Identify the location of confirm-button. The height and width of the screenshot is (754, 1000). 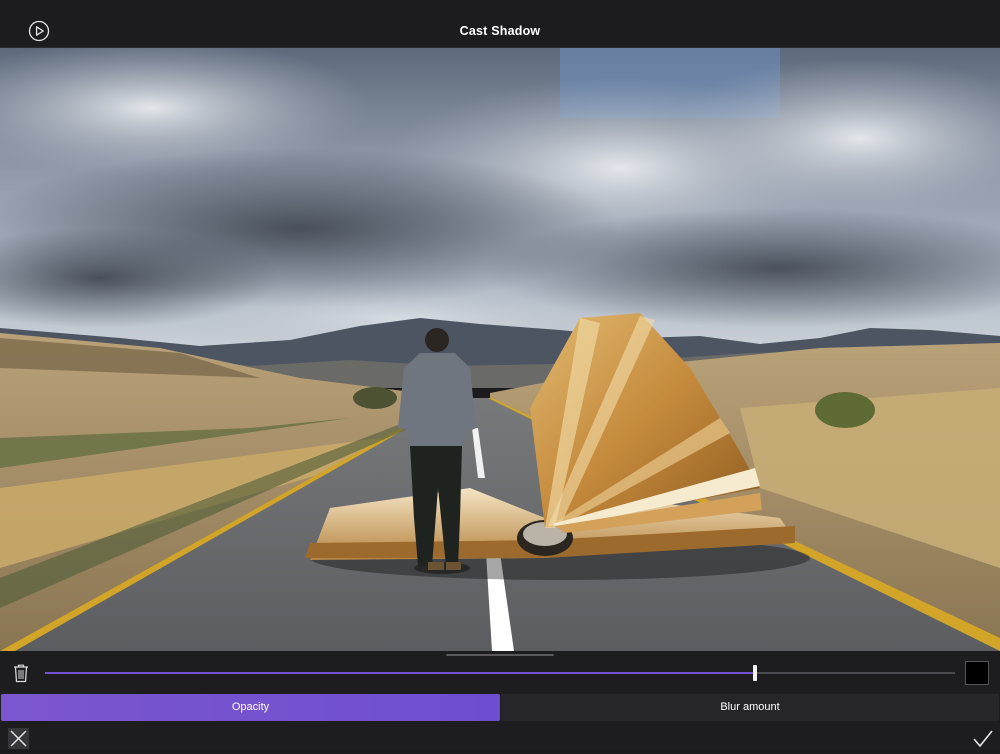
(982, 738).